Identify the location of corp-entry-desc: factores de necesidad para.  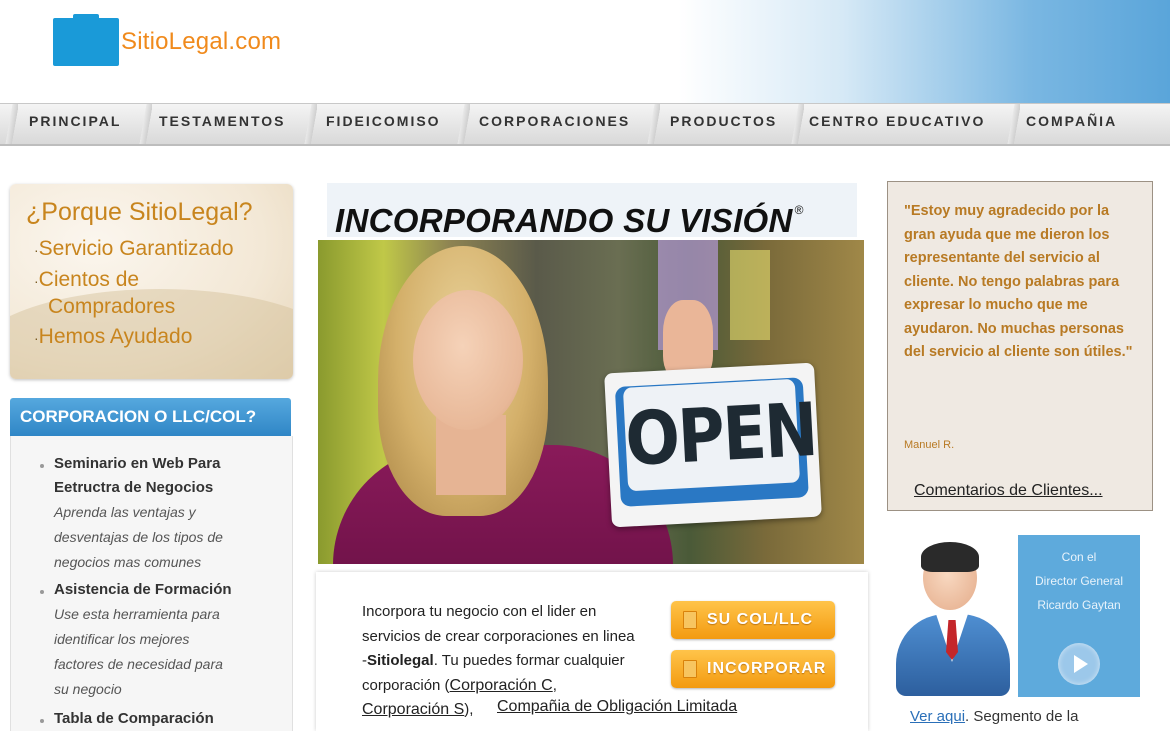
(138, 664).